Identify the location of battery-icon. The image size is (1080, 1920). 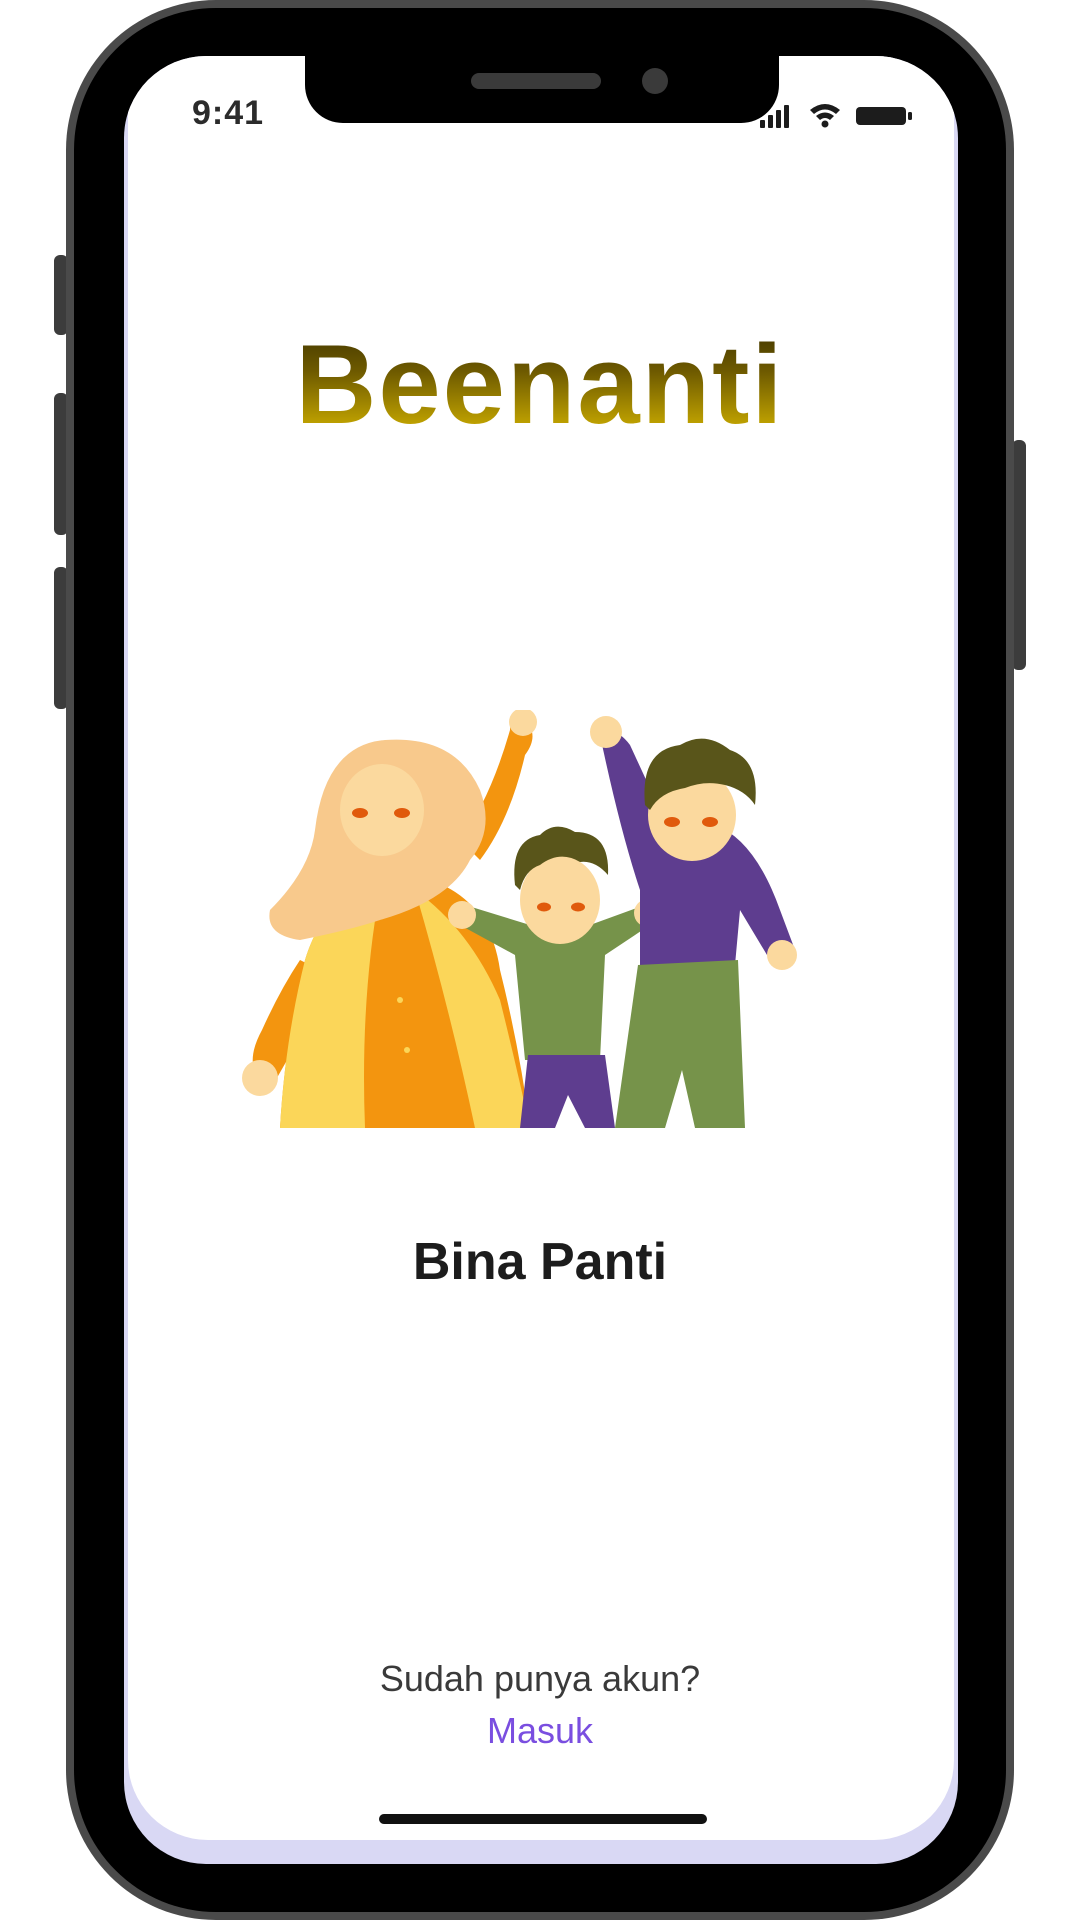
(884, 116).